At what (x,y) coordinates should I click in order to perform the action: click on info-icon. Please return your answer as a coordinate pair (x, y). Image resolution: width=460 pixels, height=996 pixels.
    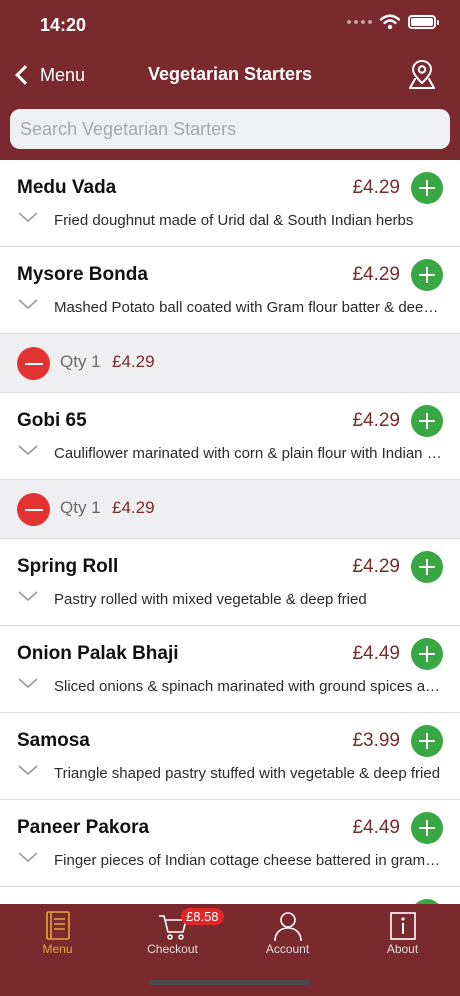
    Looking at the image, I should click on (402, 926).